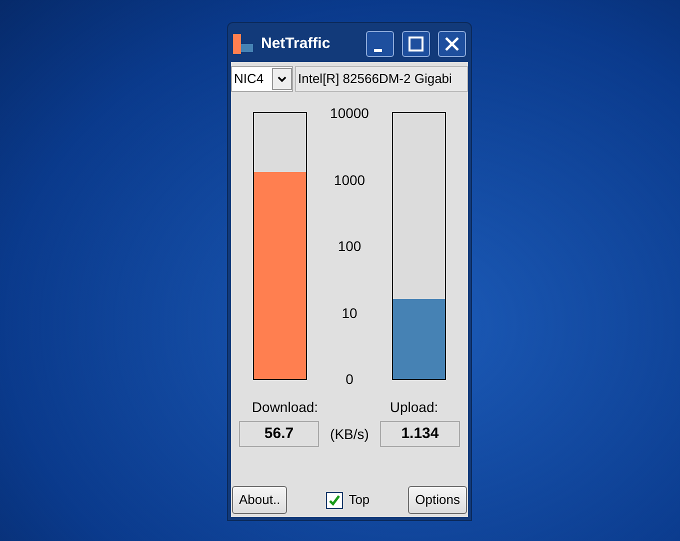 This screenshot has width=680, height=541. Describe the element at coordinates (279, 434) in the screenshot. I see `download-value: 56.7` at that location.